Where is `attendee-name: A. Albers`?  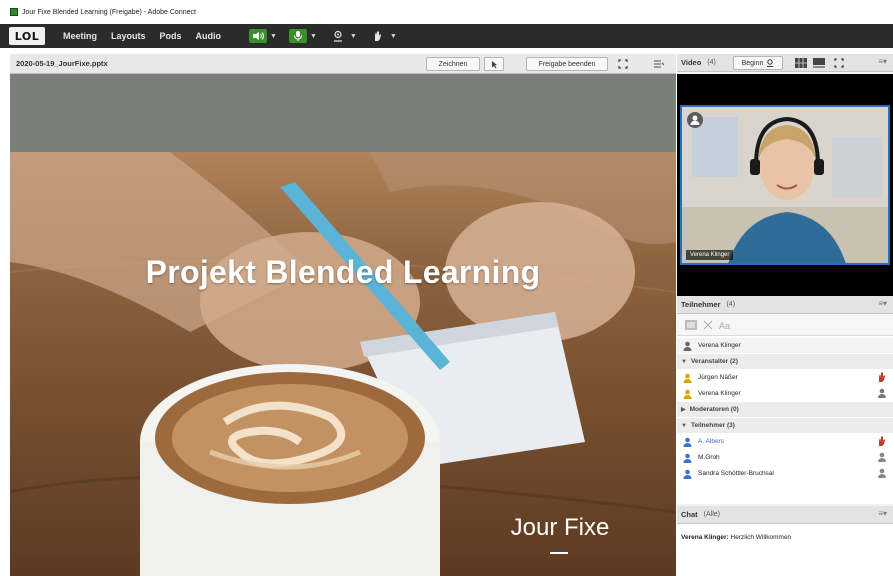 attendee-name: A. Albers is located at coordinates (711, 441).